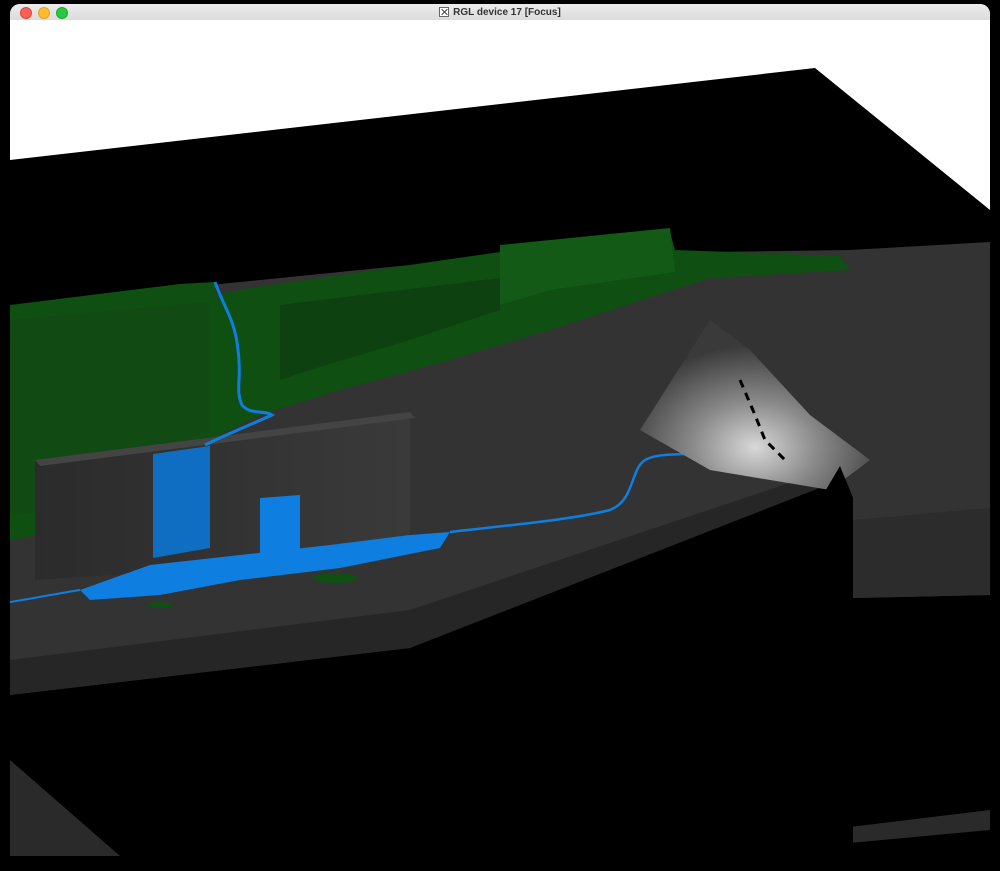 This screenshot has width=1000, height=871. What do you see at coordinates (507, 12) in the screenshot?
I see `window-title: RGL device 17 [Focus]` at bounding box center [507, 12].